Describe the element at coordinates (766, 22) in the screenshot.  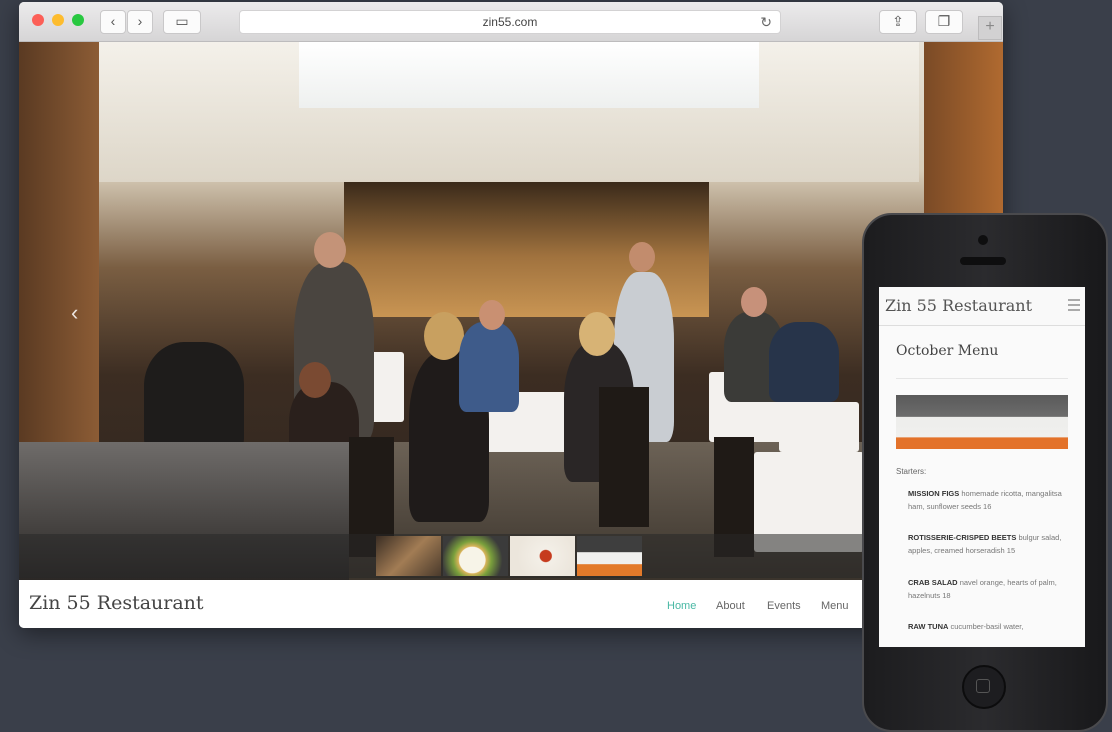
I see `reload-icon: ↻` at that location.